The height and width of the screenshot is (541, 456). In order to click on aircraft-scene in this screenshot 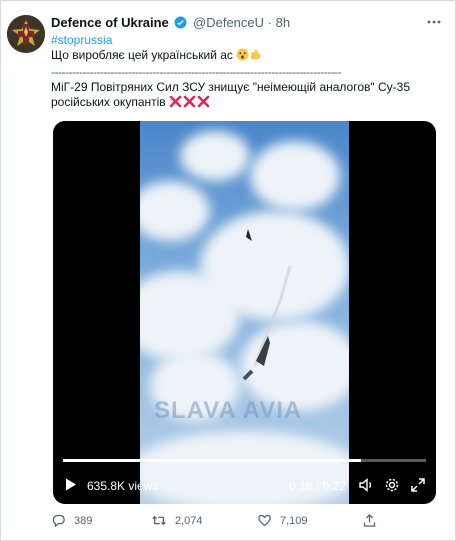, I will do `click(267, 305)`.